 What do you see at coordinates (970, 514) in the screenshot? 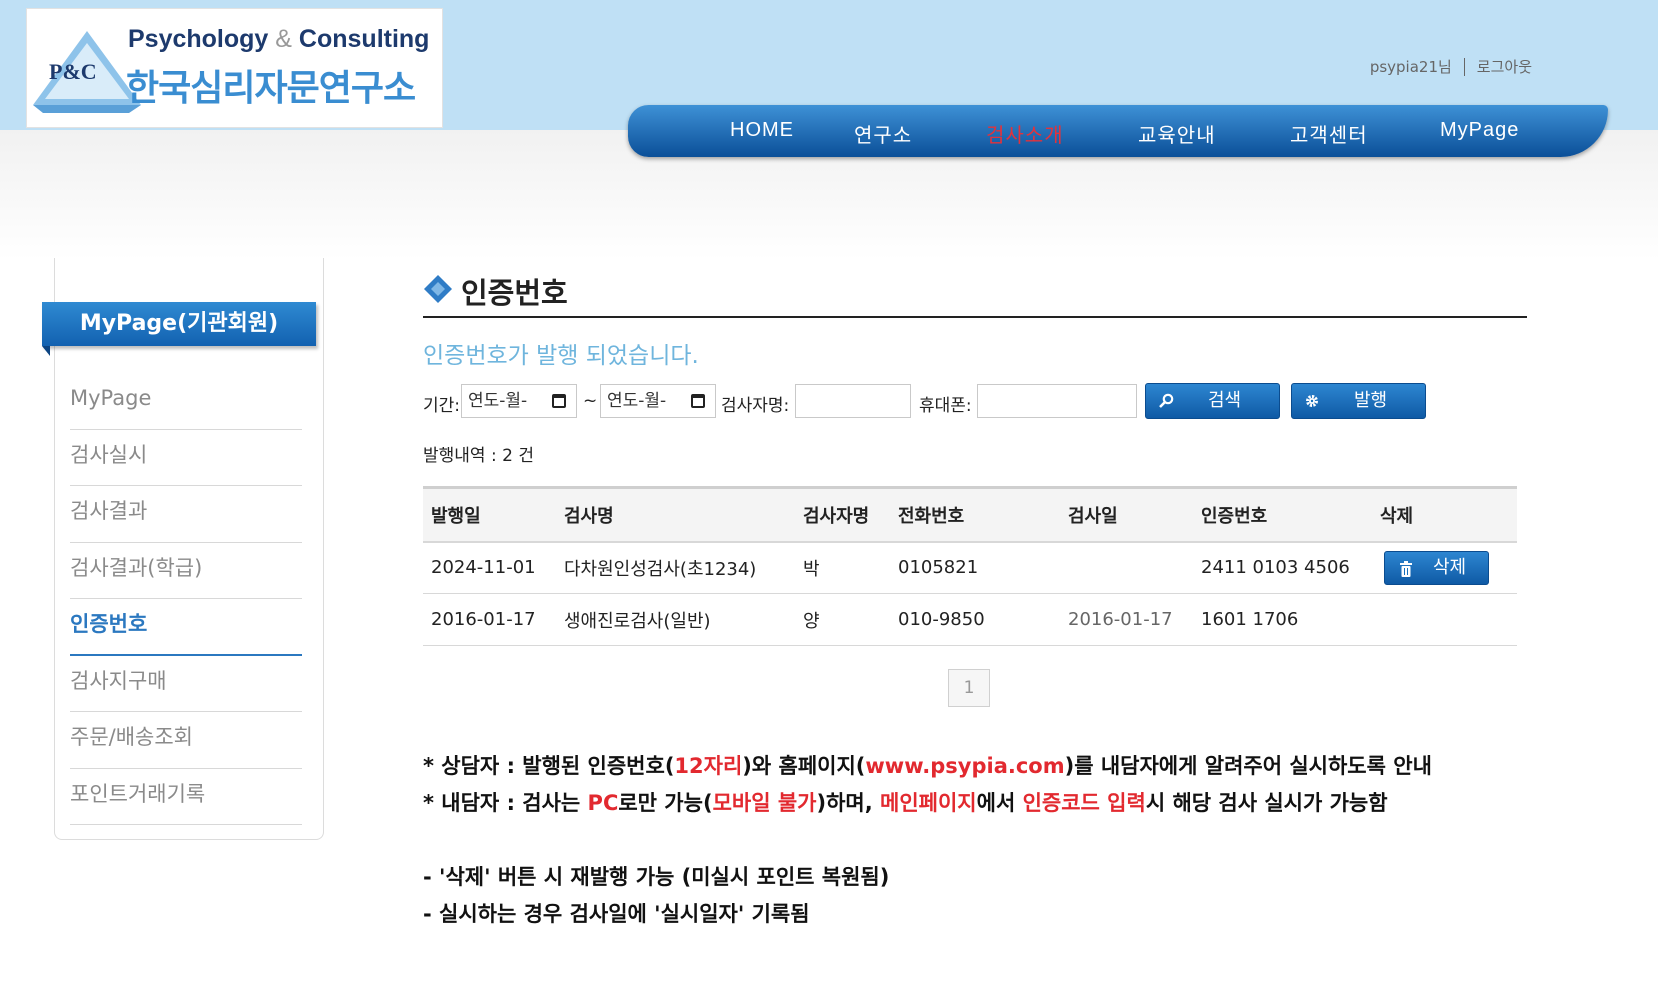
I see `table-header-row: 발행일 검사명 검사자명 전화번호 검사일 인증번호 삭제` at bounding box center [970, 514].